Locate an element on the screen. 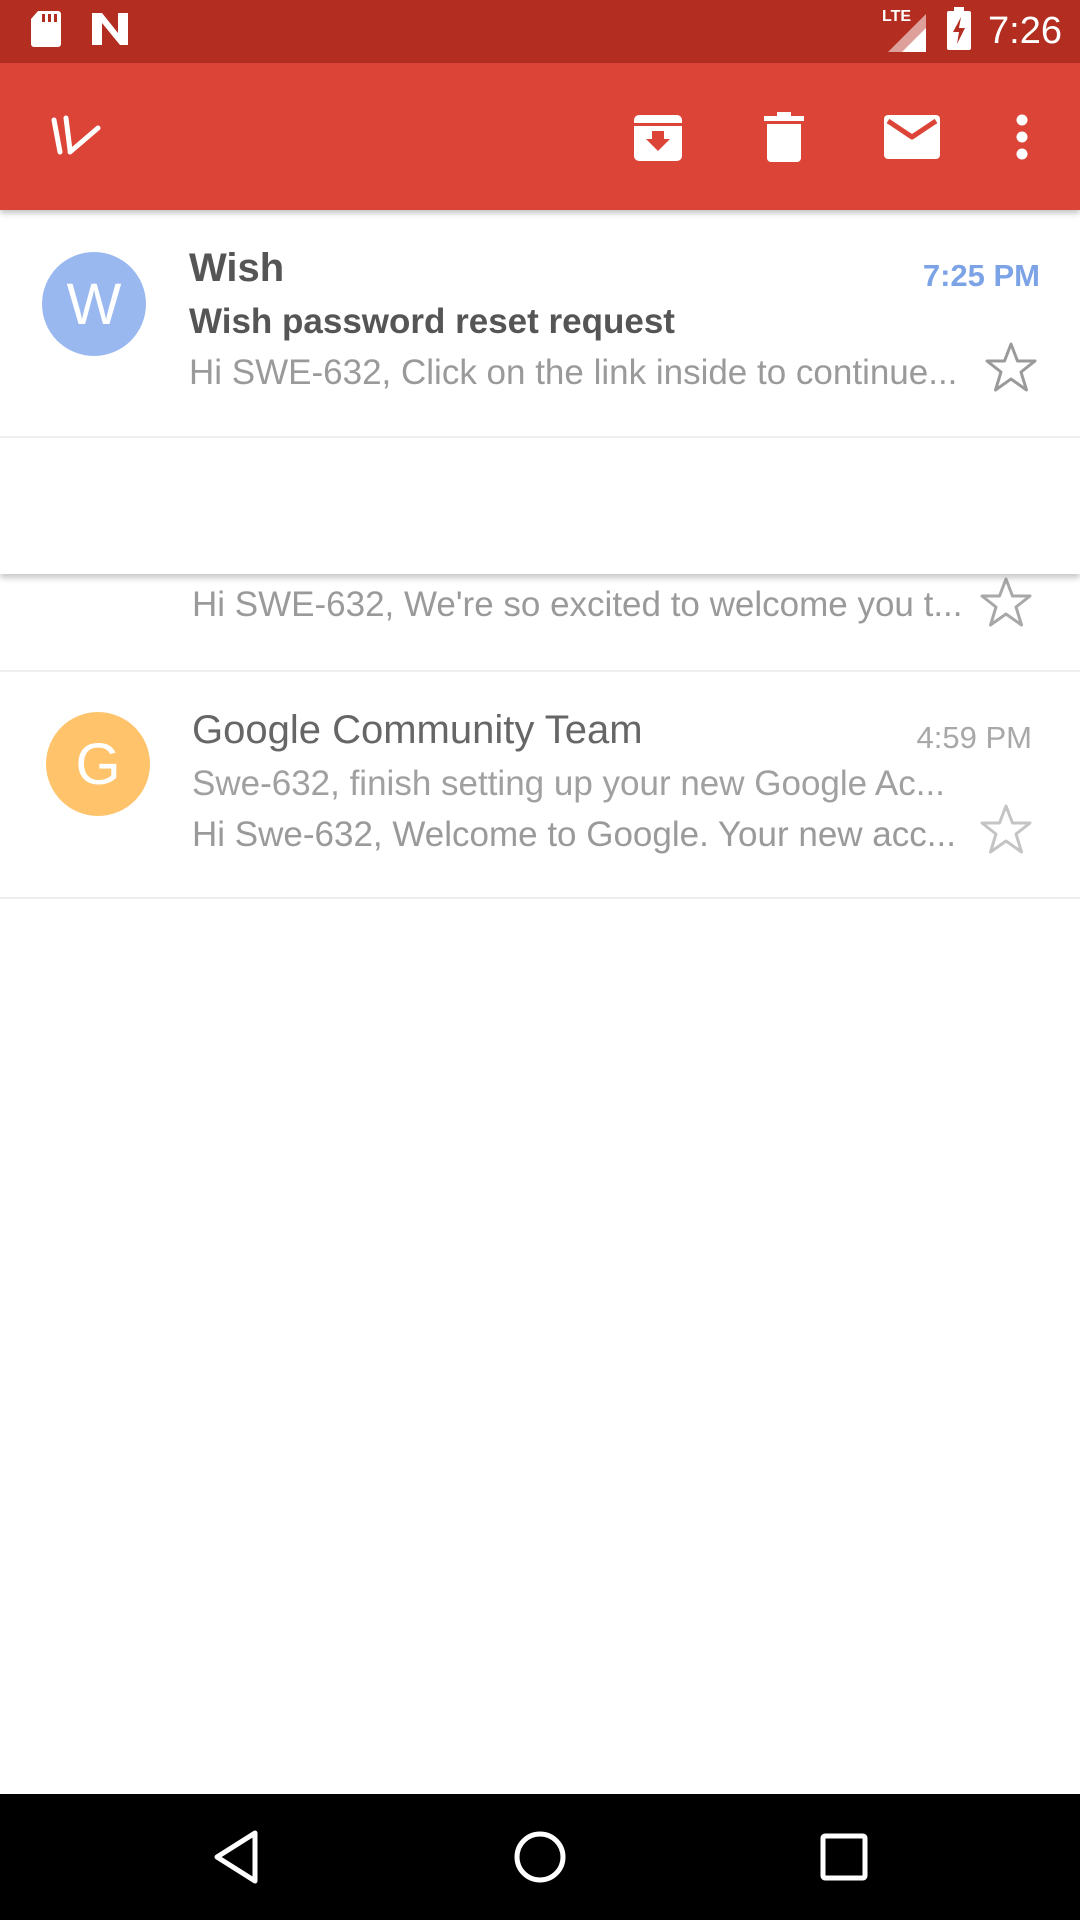  status-right-icons: LTE 7:26 is located at coordinates (971, 31).